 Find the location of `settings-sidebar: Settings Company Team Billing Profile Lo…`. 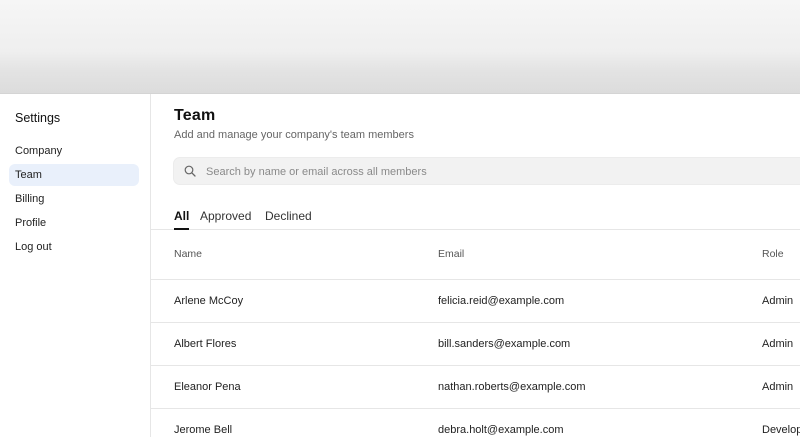

settings-sidebar: Settings Company Team Billing Profile Lo… is located at coordinates (75, 265).